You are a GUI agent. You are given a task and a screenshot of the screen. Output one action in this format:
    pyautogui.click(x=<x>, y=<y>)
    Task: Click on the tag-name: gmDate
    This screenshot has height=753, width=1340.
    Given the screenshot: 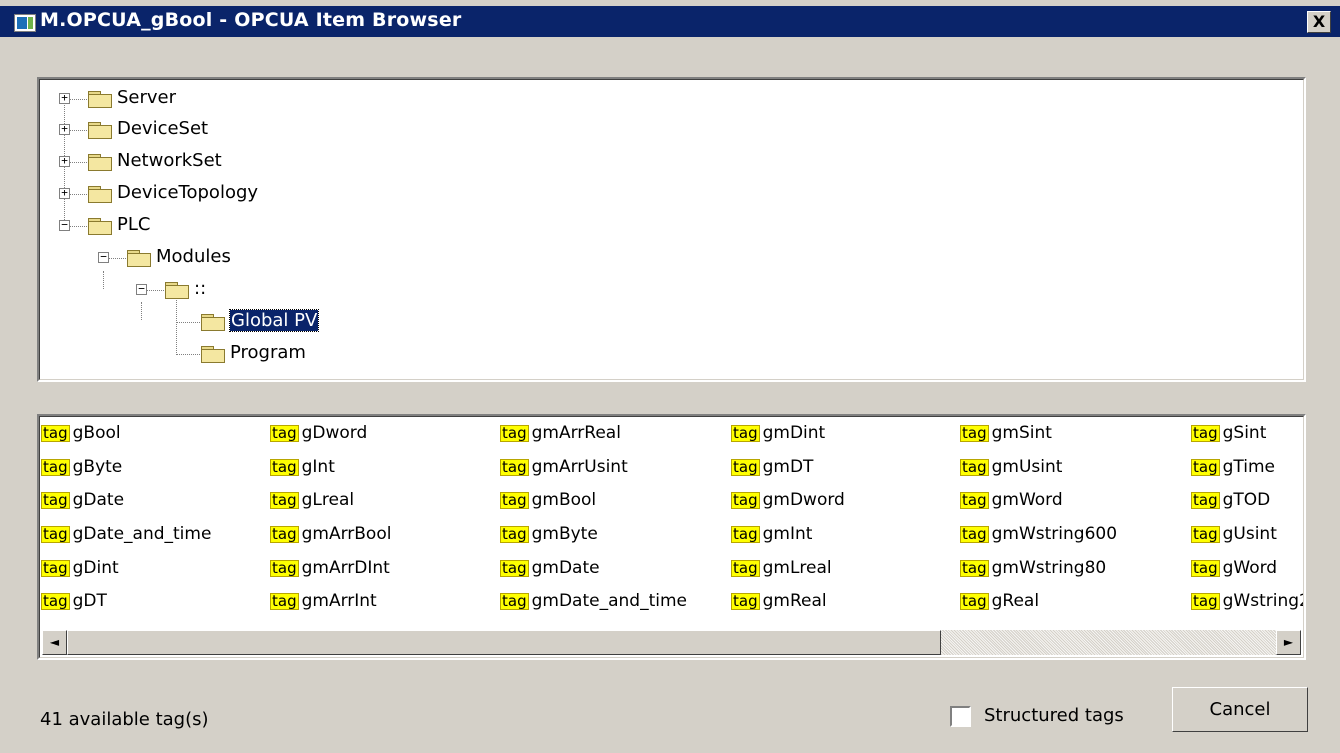 What is the action you would take?
    pyautogui.click(x=565, y=568)
    